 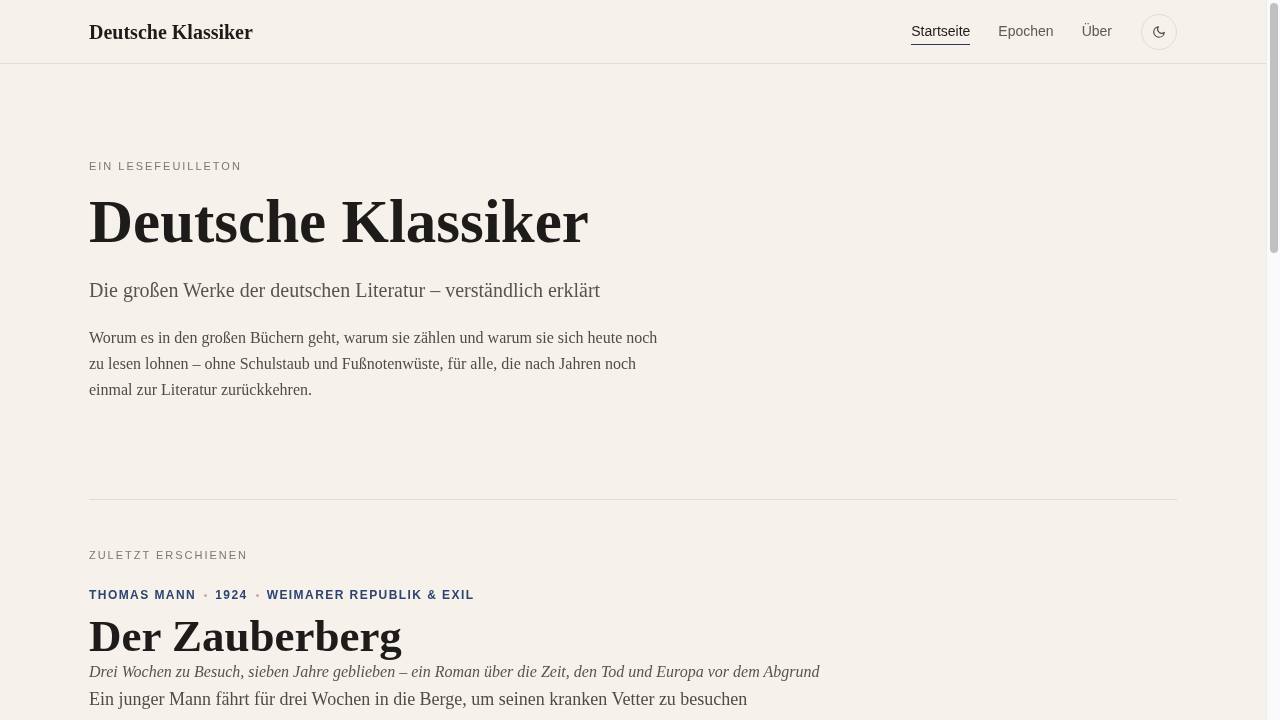 I want to click on article-meta: WEIMARER REPUBLIK & EXIL, so click(x=370, y=595).